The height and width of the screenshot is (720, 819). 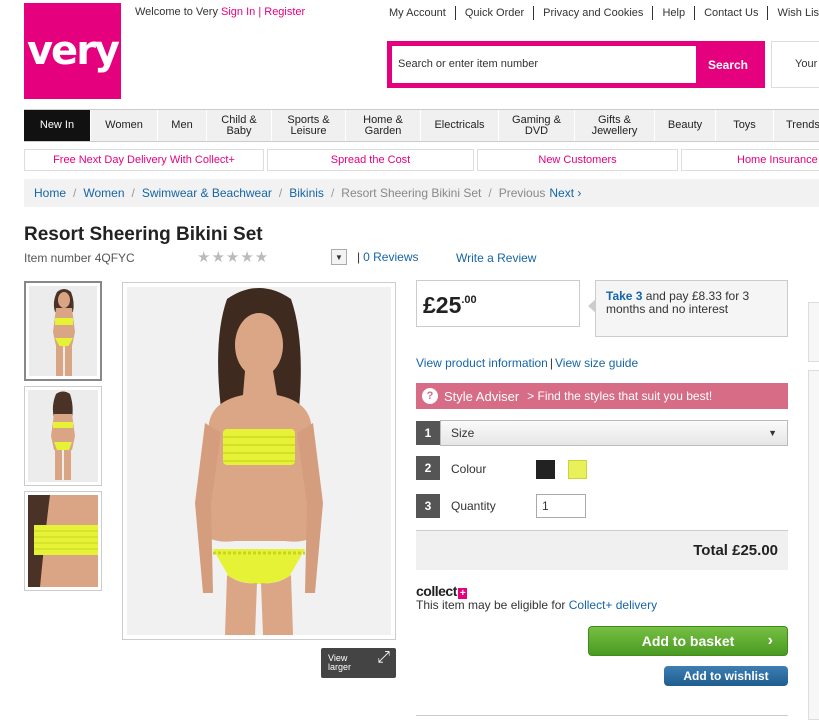 I want to click on thumbnail-back-image, so click(x=63, y=436).